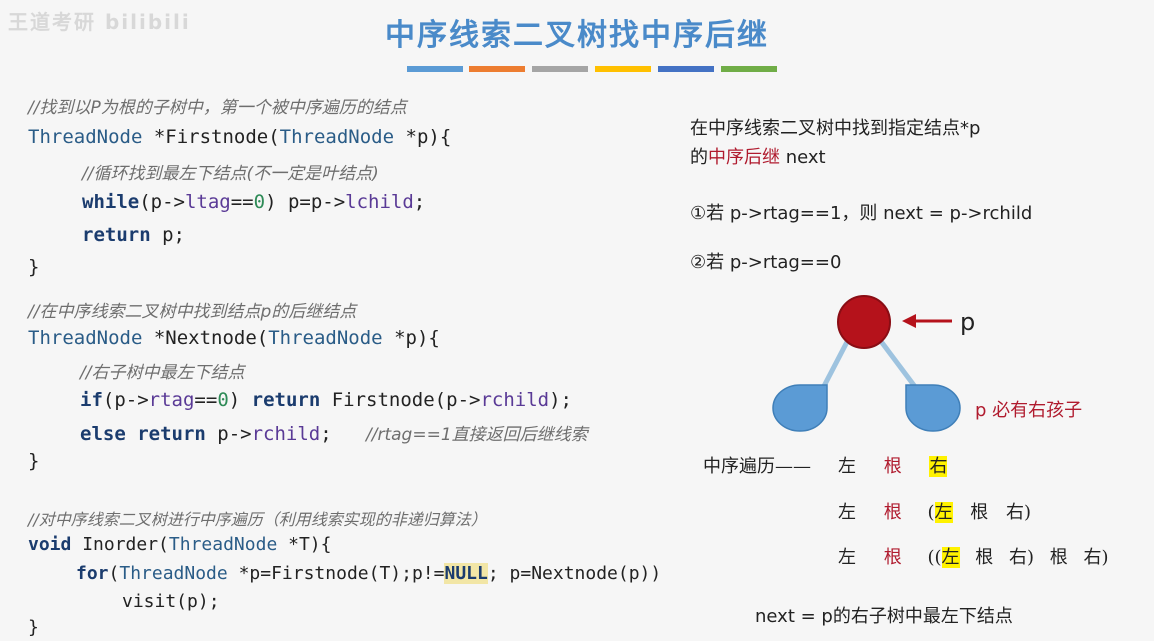 The image size is (1154, 641). Describe the element at coordinates (884, 616) in the screenshot. I see `conclusion: next = p的右子树中最左下结点` at that location.